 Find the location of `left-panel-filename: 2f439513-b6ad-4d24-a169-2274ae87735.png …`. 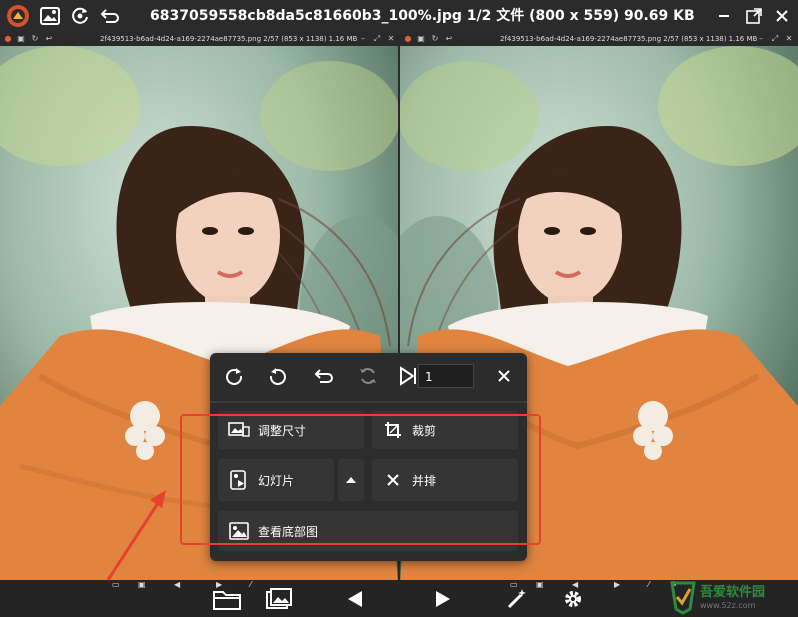

left-panel-filename: 2f439513-b6ad-4d24-a169-2274ae87735.png … is located at coordinates (229, 39).